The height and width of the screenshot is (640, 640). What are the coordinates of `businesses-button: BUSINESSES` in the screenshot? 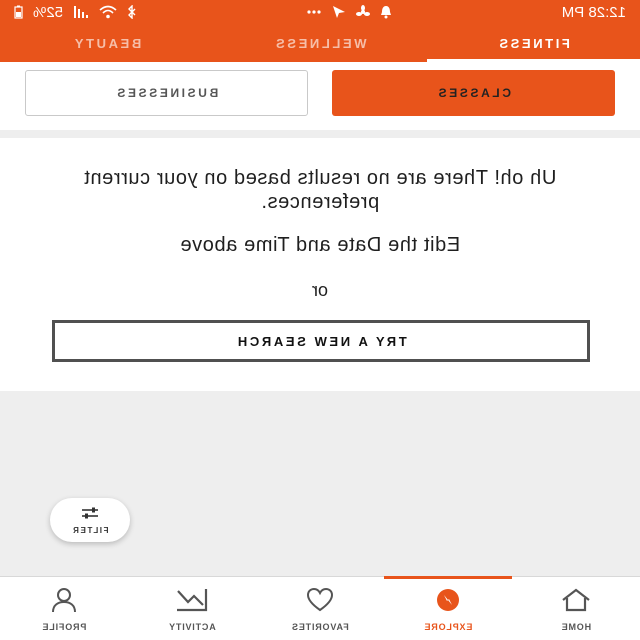 It's located at (166, 93).